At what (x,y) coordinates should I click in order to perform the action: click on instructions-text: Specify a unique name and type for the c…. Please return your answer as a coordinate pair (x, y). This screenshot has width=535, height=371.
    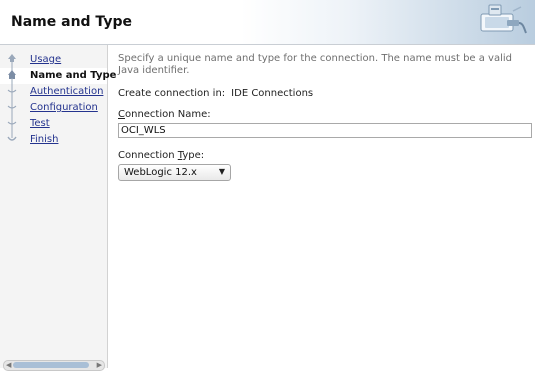
    Looking at the image, I should click on (315, 64).